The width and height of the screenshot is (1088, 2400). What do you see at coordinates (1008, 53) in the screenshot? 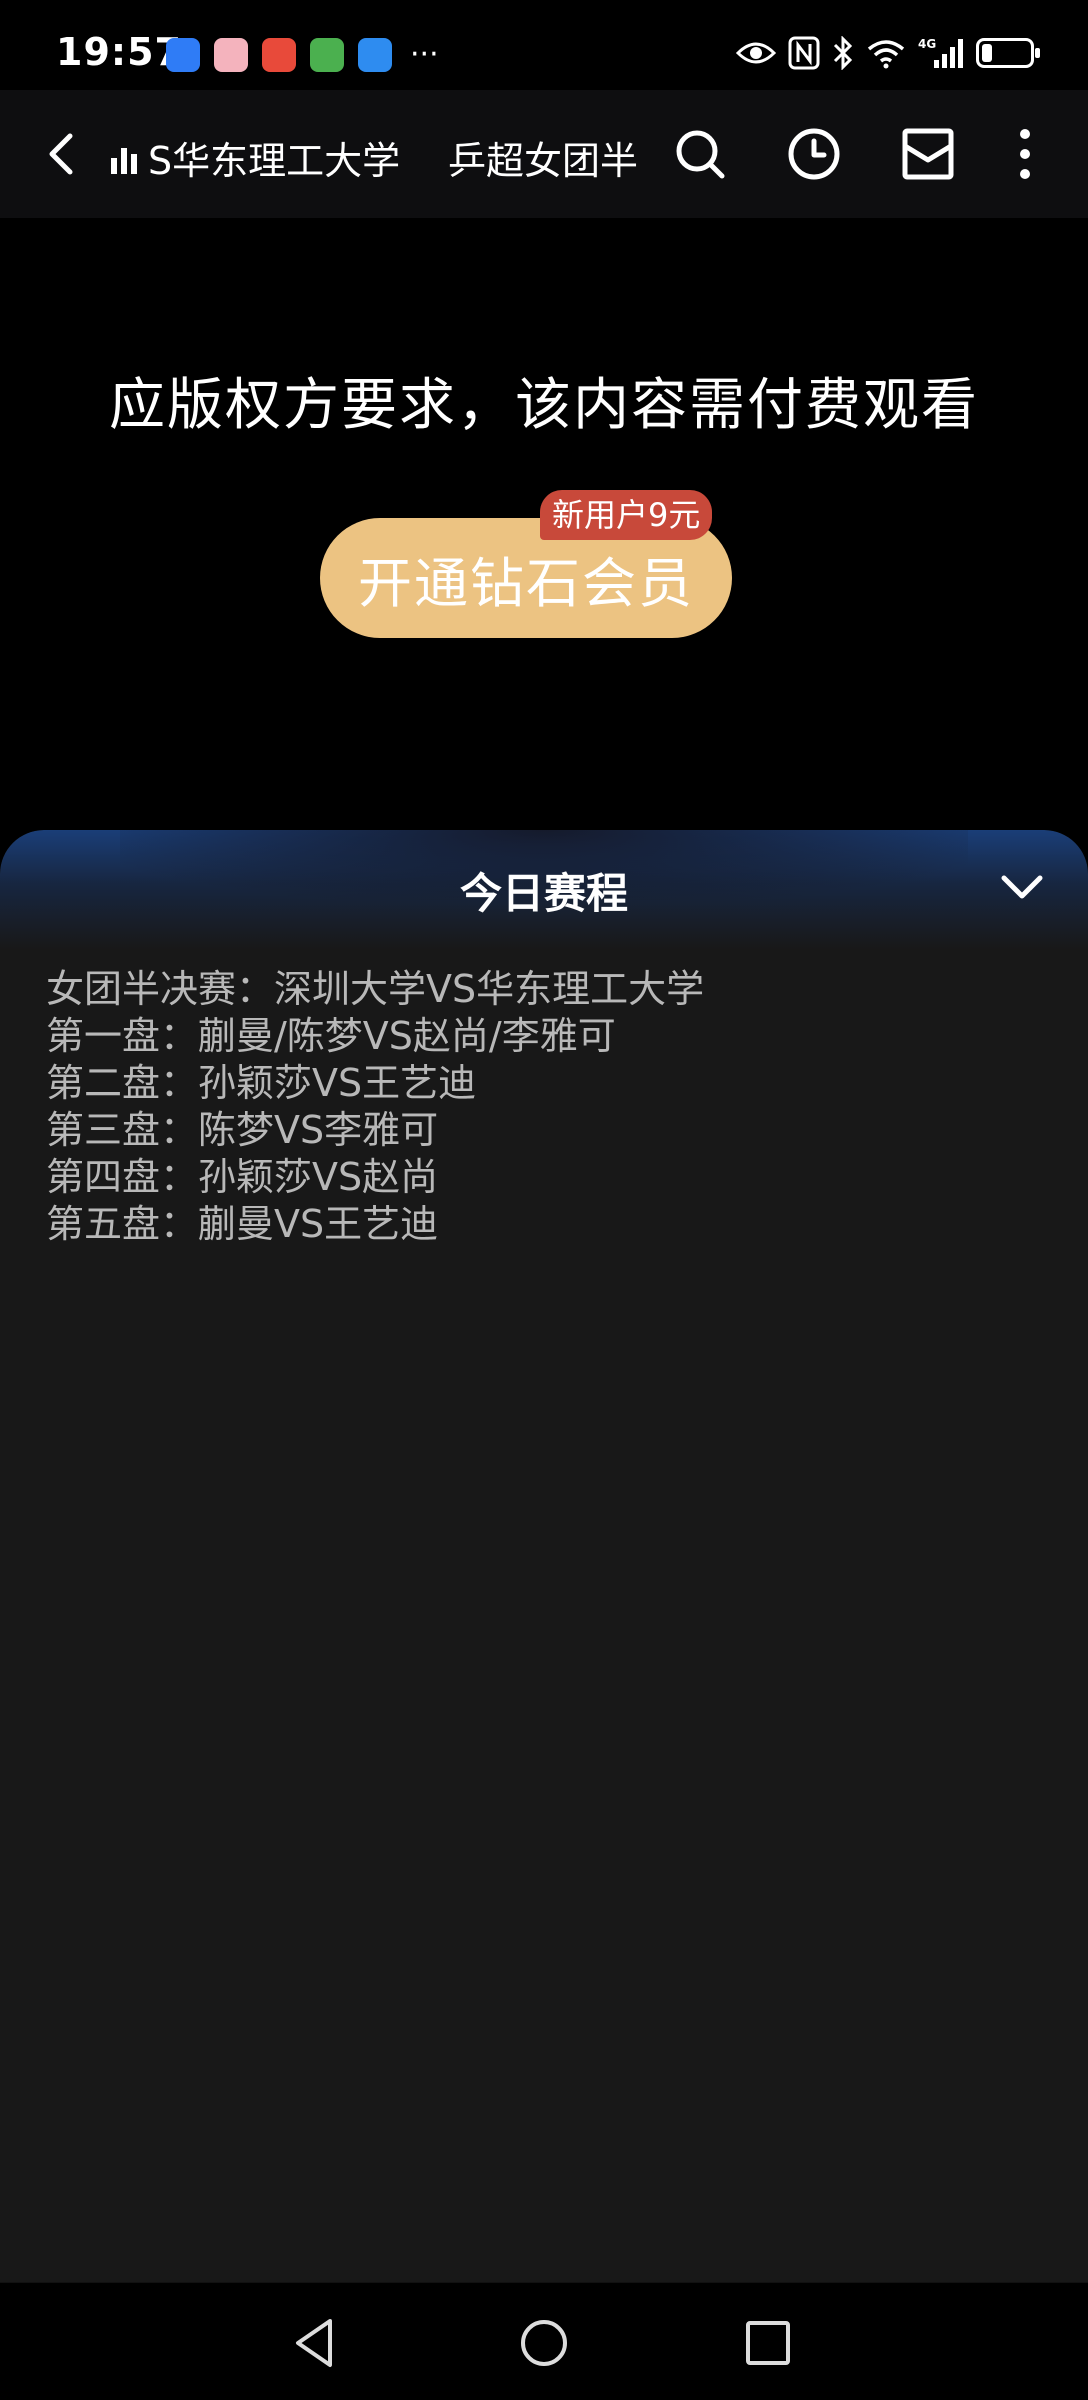
I see `battery-icon` at bounding box center [1008, 53].